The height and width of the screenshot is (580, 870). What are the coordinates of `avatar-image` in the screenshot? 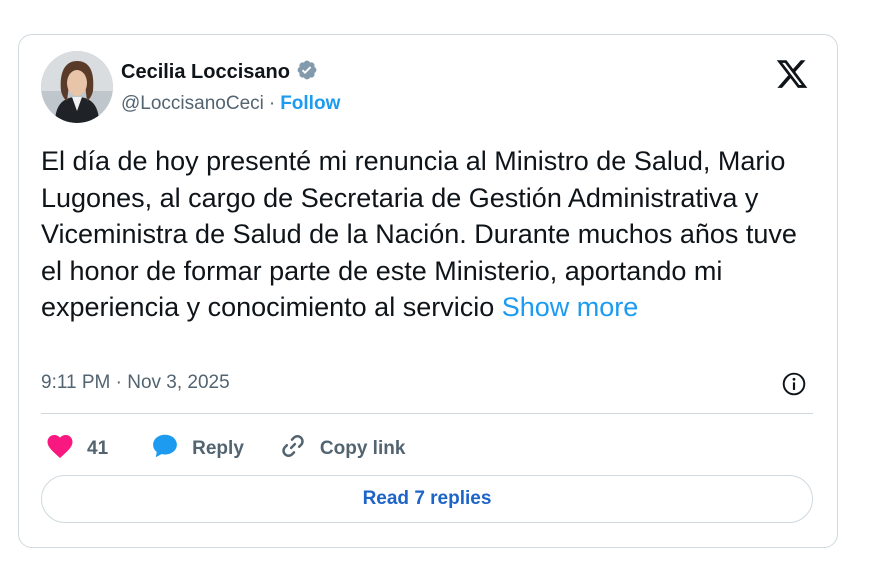 It's located at (77, 87).